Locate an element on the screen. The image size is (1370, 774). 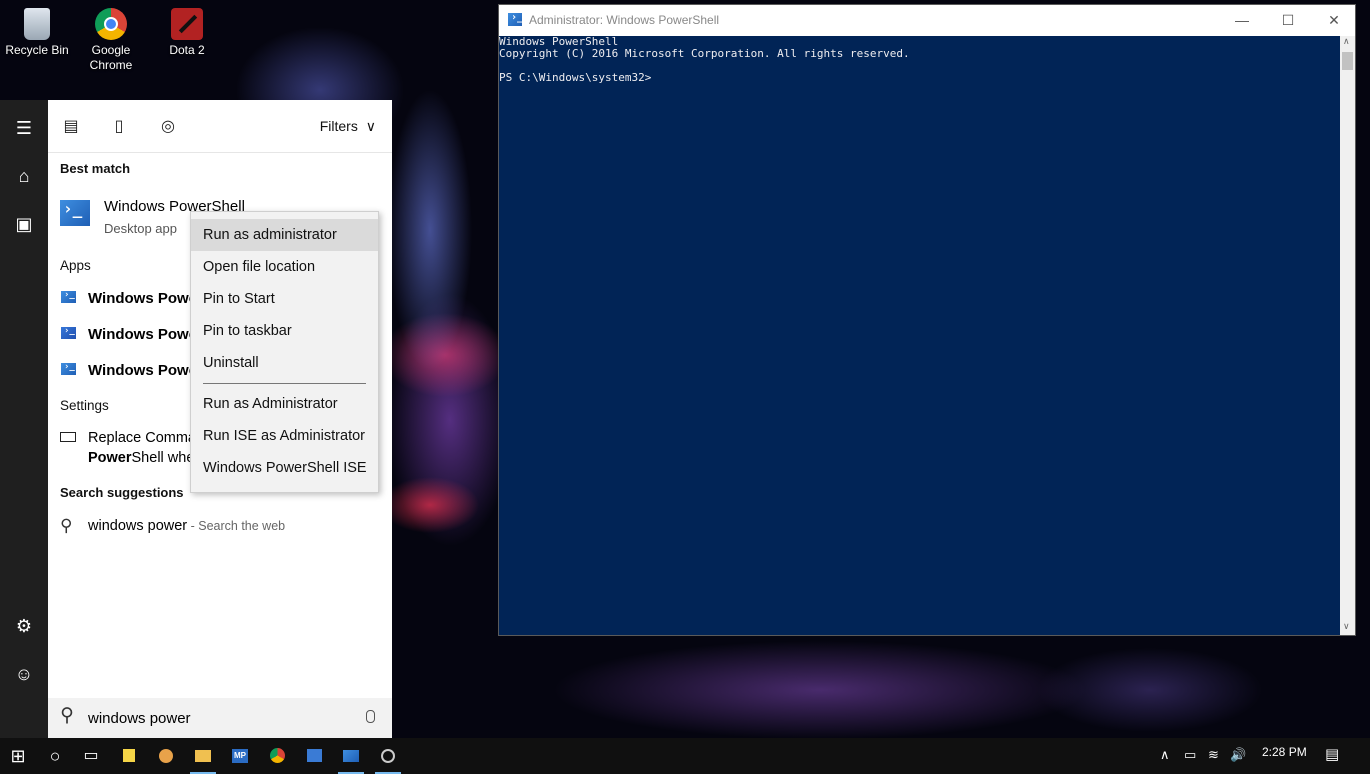
desktop-icon-label: Google Chrome is located at coordinates (111, 57).